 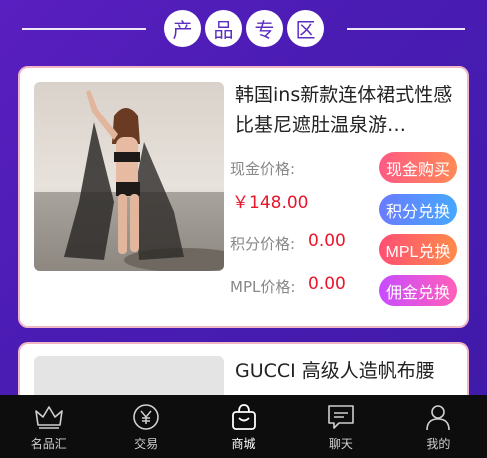 I want to click on points-price-value: 0.00, so click(x=327, y=241).